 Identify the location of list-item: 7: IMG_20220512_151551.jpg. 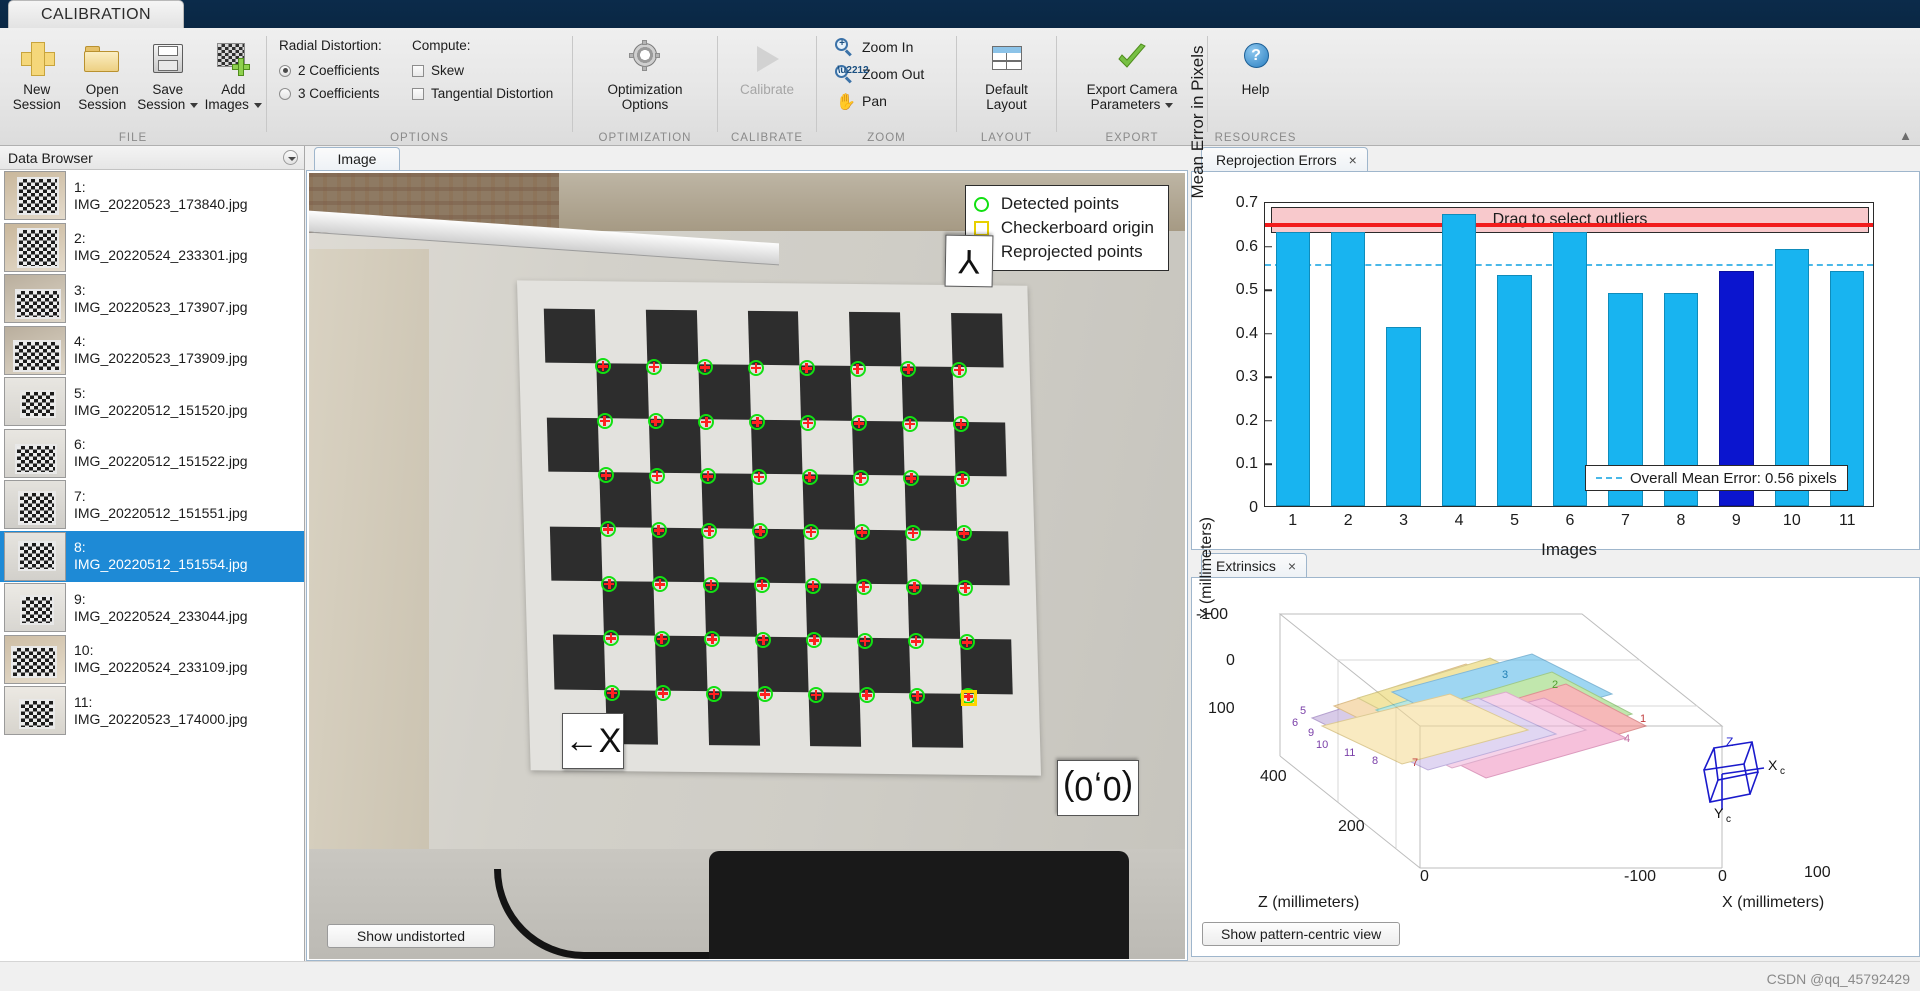
(152, 505).